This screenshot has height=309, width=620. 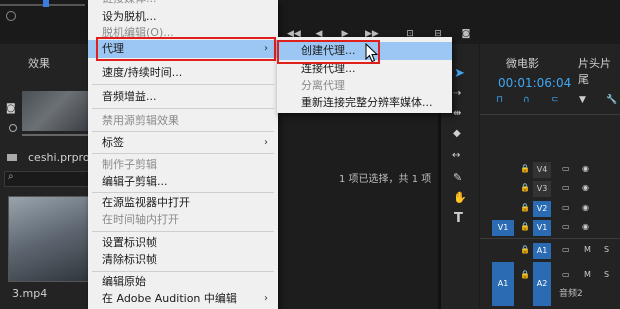 I want to click on menu-item-make-subclip: 制作子剪辑, so click(x=183, y=165).